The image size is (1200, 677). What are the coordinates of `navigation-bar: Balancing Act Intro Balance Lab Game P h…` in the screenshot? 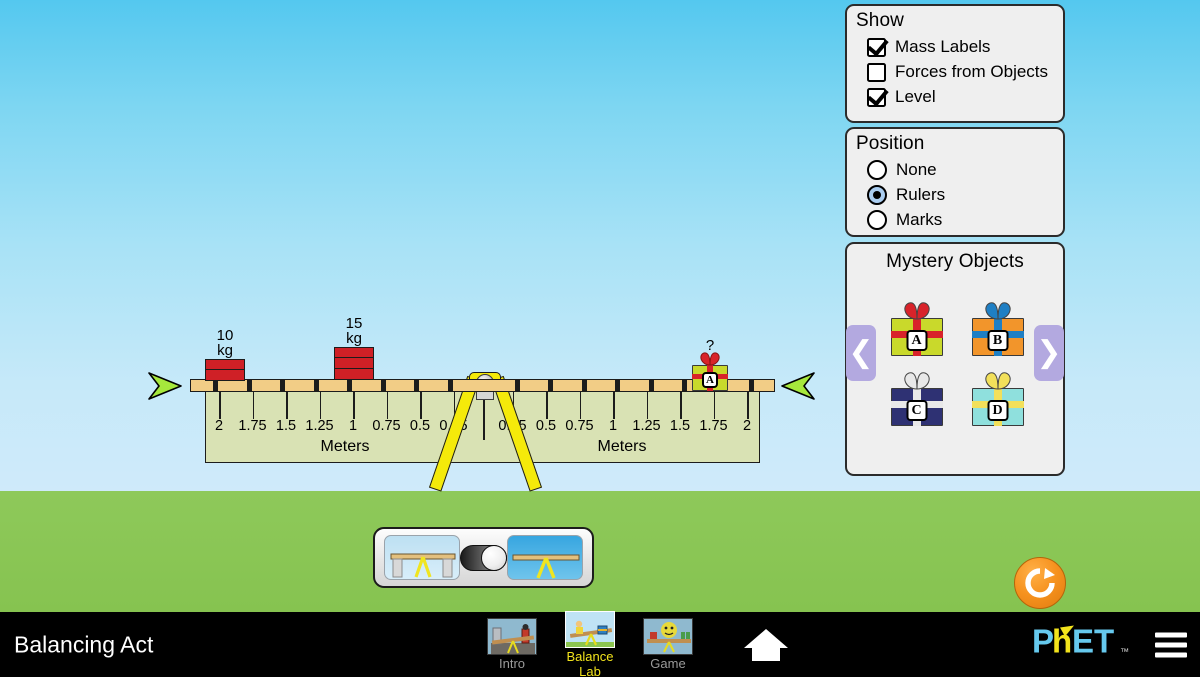 It's located at (600, 643).